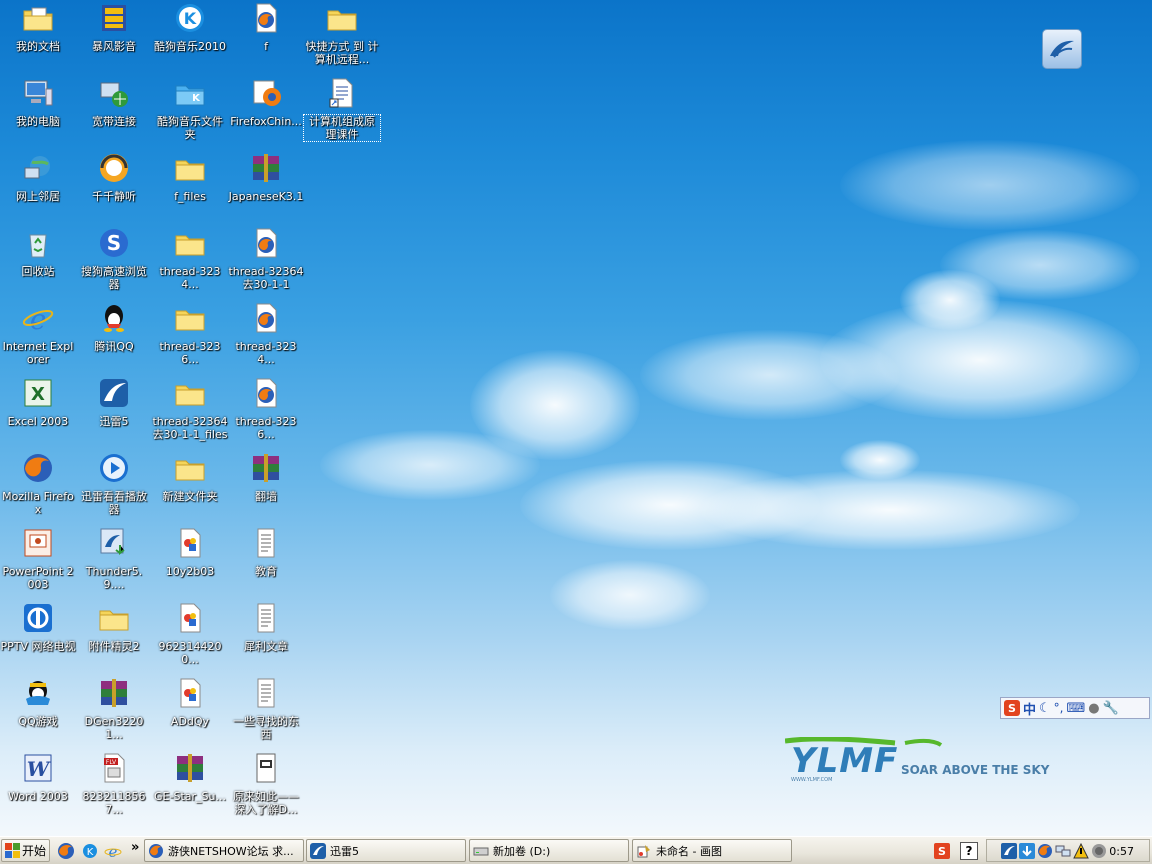 This screenshot has height=864, width=1152. I want to click on desktop-icon-label: 新建文件夹, so click(190, 496).